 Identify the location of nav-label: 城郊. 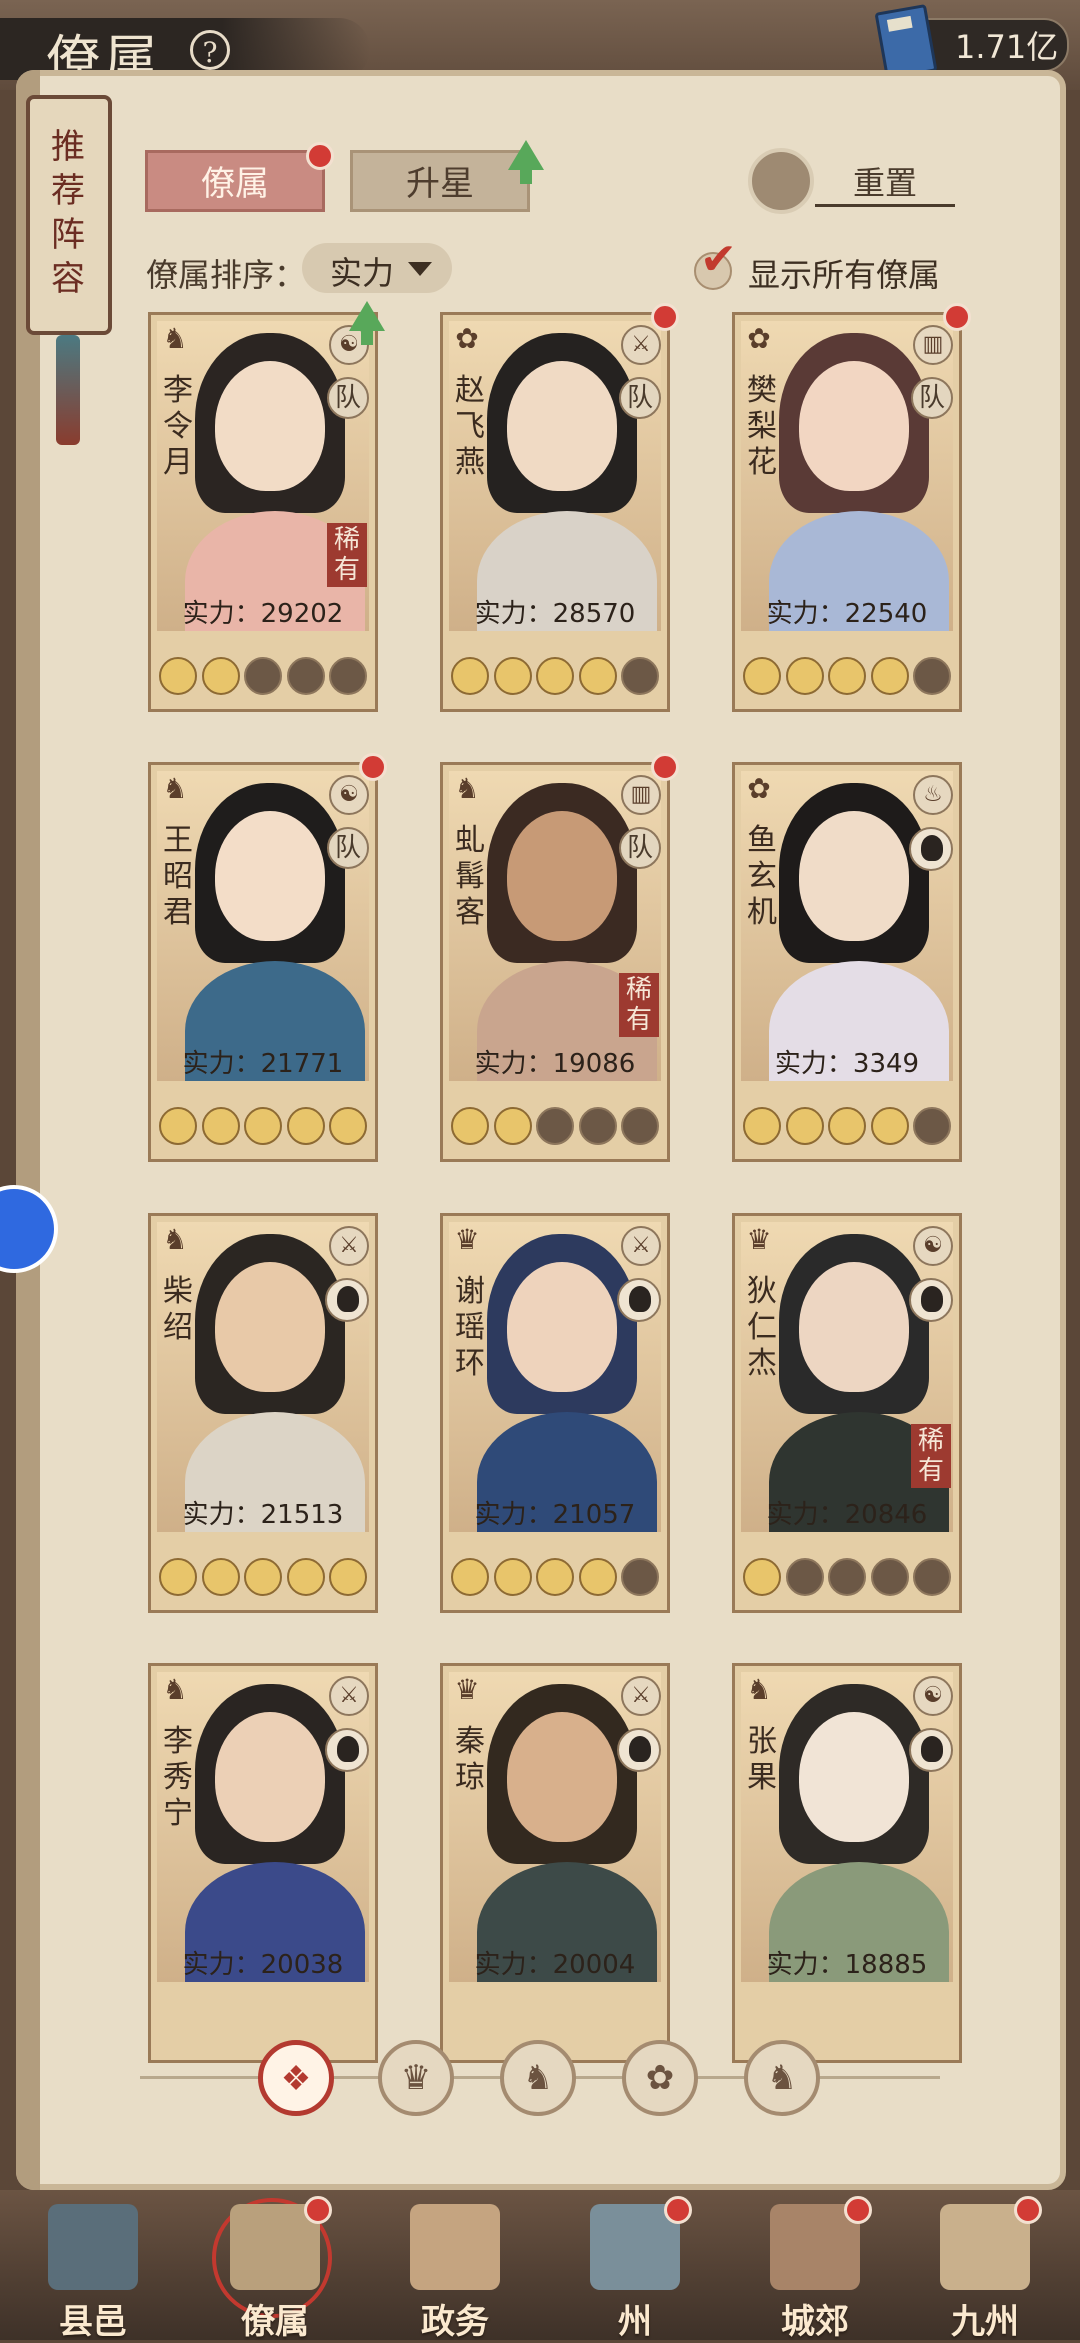
(815, 2322).